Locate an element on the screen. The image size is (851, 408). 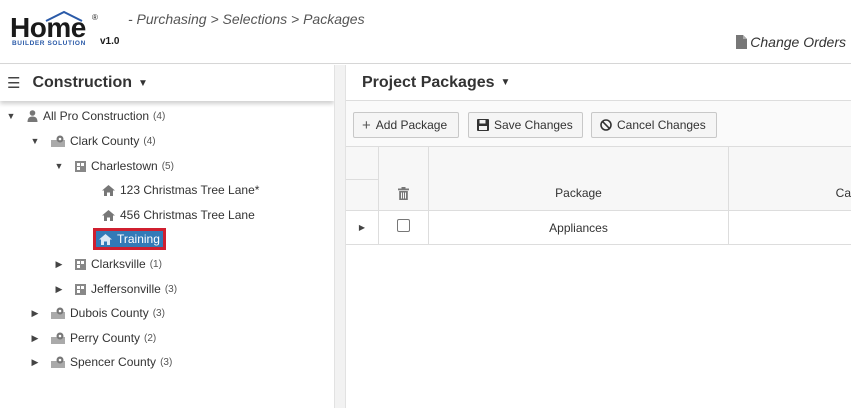
add-package-button: + Add Package is located at coordinates (406, 125).